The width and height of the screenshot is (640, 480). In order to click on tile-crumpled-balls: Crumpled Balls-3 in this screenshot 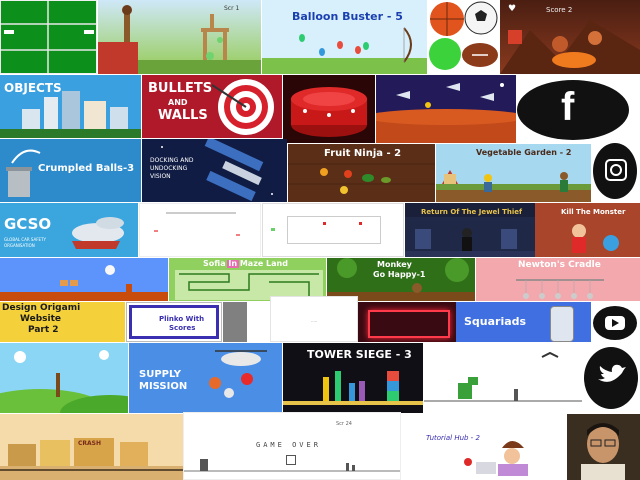, I will do `click(70, 170)`.